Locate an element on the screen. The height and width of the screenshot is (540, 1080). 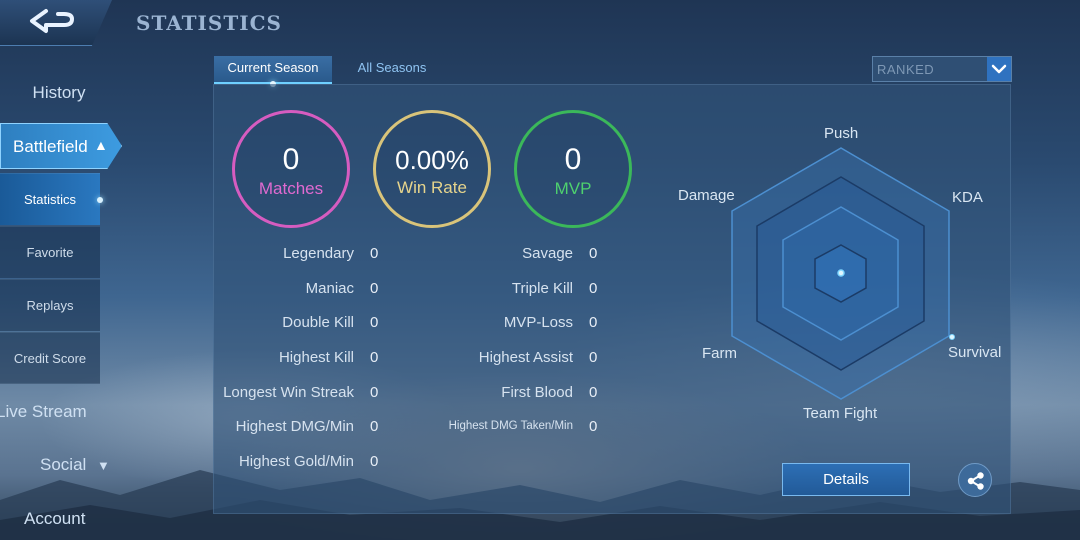
mode-dropdown: RANKED is located at coordinates (942, 69).